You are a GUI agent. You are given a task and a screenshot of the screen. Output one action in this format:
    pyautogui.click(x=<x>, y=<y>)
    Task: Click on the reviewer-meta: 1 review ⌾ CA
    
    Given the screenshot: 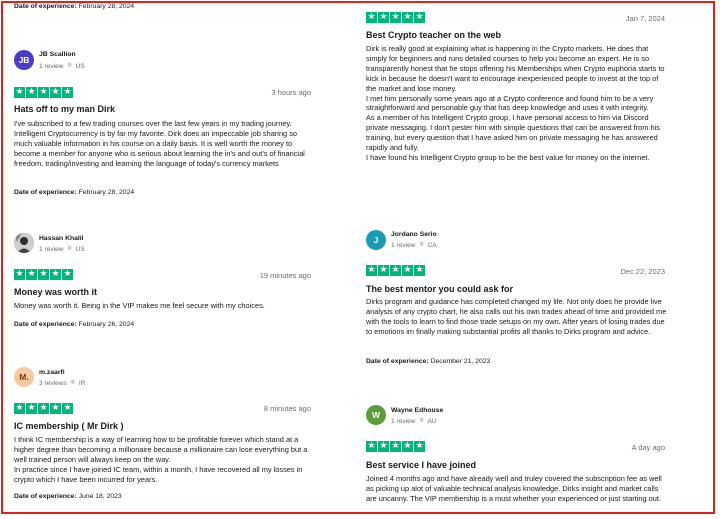 What is the action you would take?
    pyautogui.click(x=414, y=245)
    